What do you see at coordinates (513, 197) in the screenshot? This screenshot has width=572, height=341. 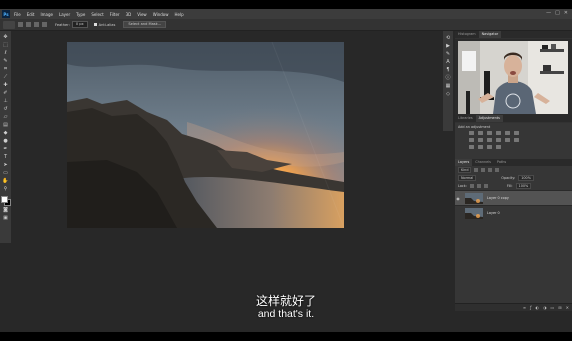 I see `layer-row-copy: ◉ Layer 0 copy` at bounding box center [513, 197].